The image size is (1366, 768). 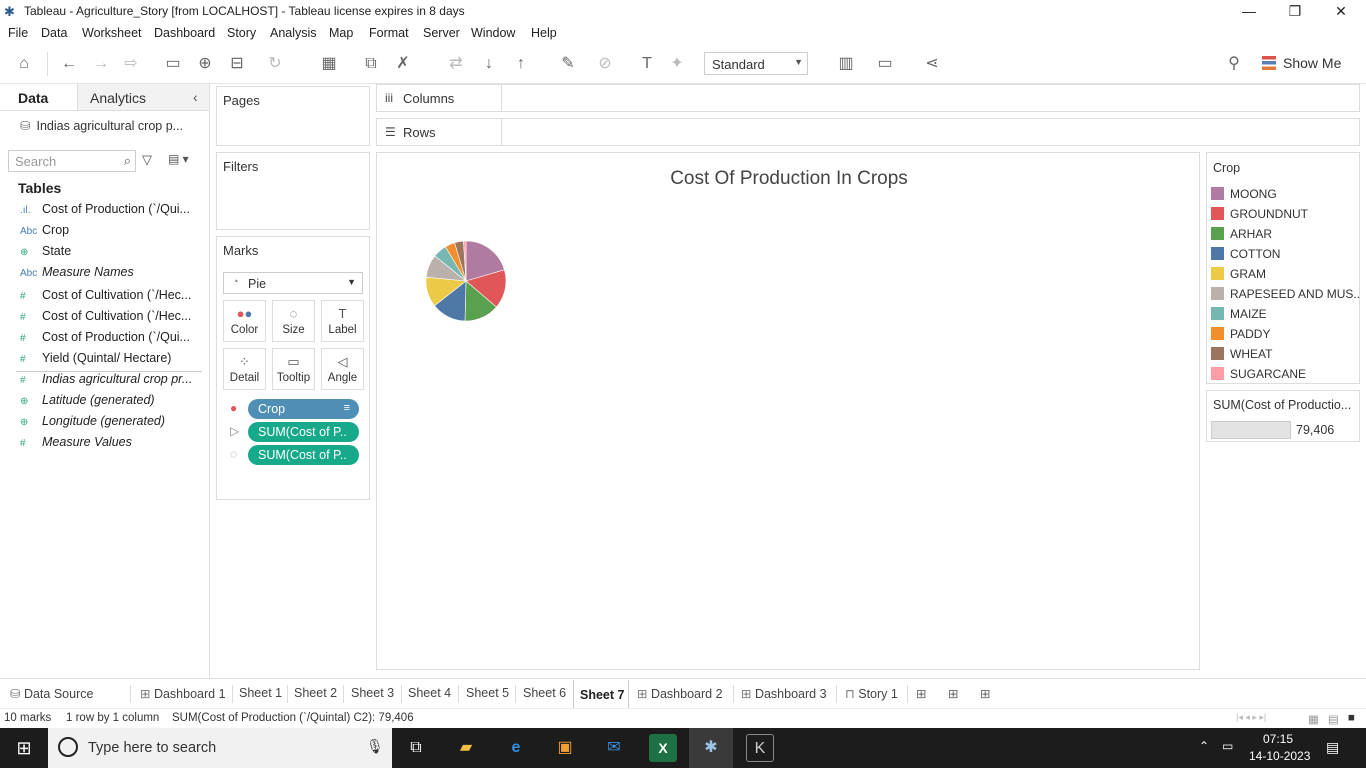 What do you see at coordinates (303, 432) in the screenshot?
I see `angle-measure-pill: SUM(Cost of P..` at bounding box center [303, 432].